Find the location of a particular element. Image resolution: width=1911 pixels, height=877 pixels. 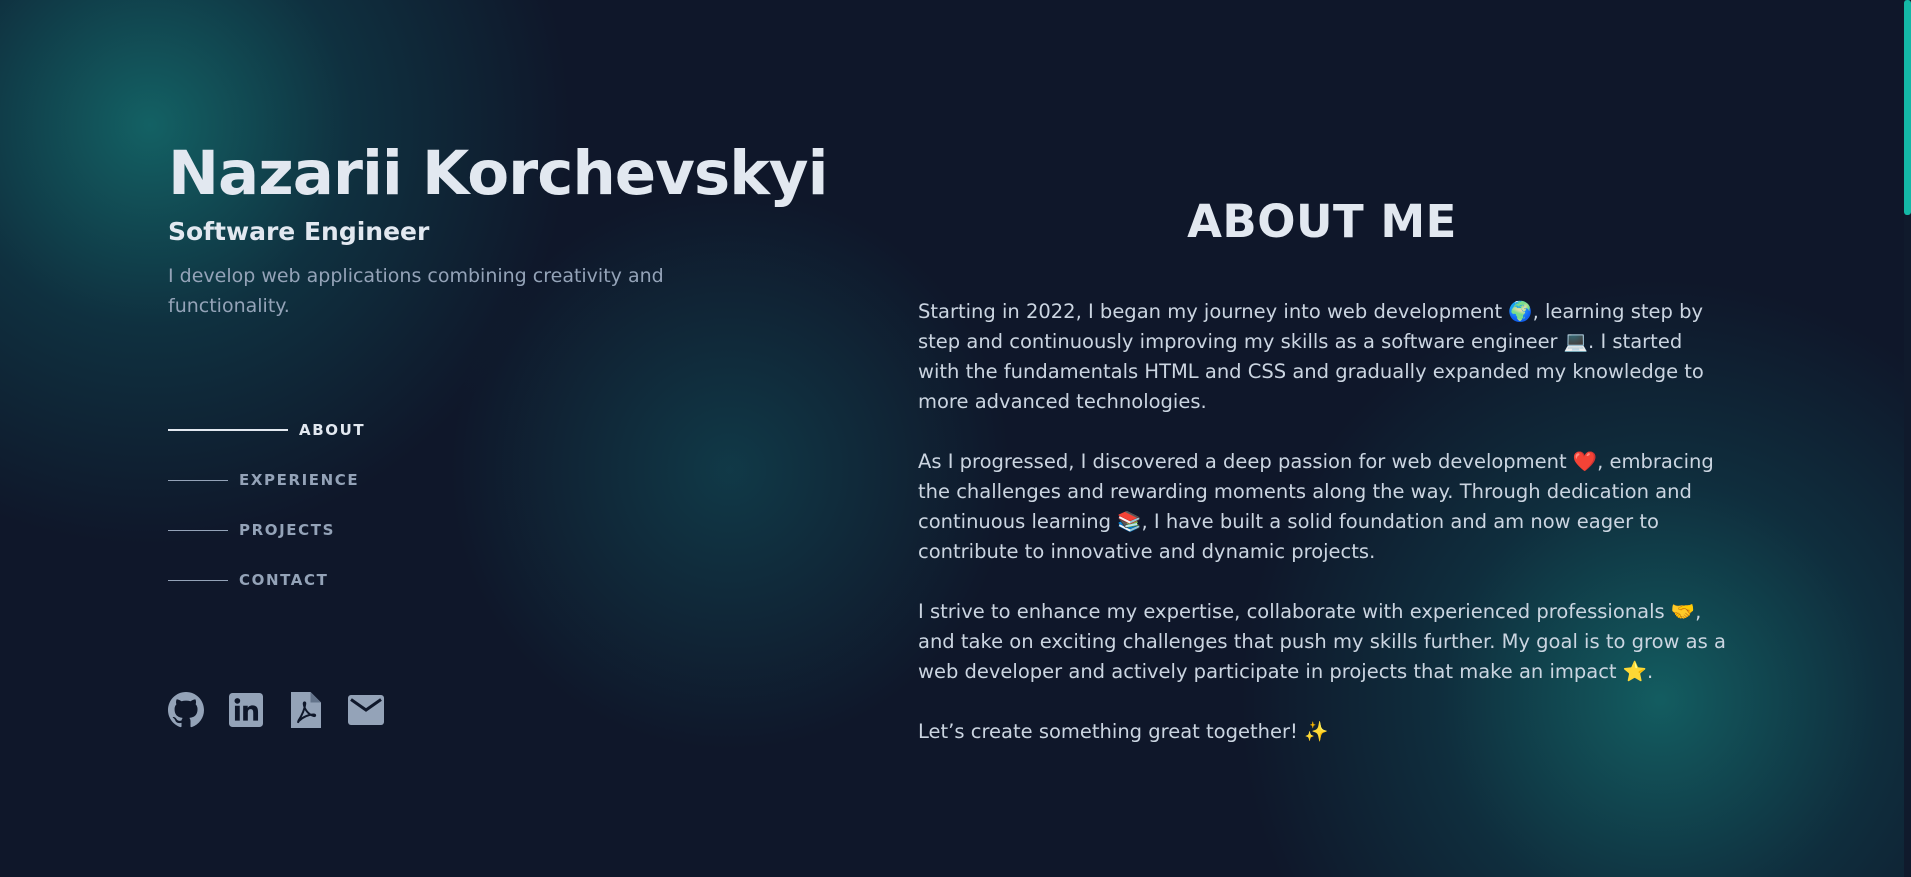

pdf-resume-icon is located at coordinates (306, 710).